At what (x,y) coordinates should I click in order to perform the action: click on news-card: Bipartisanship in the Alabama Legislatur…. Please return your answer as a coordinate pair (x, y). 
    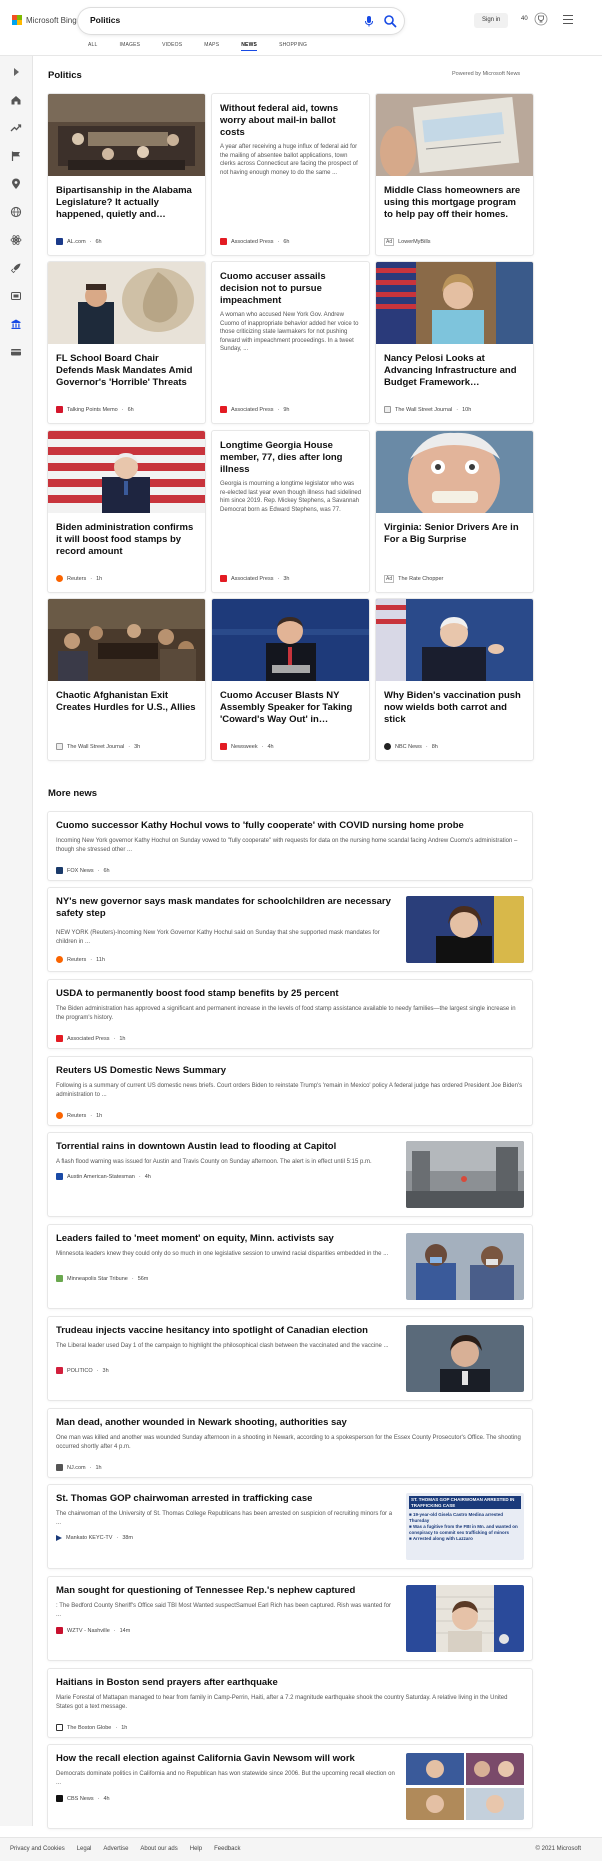
    Looking at the image, I should click on (126, 174).